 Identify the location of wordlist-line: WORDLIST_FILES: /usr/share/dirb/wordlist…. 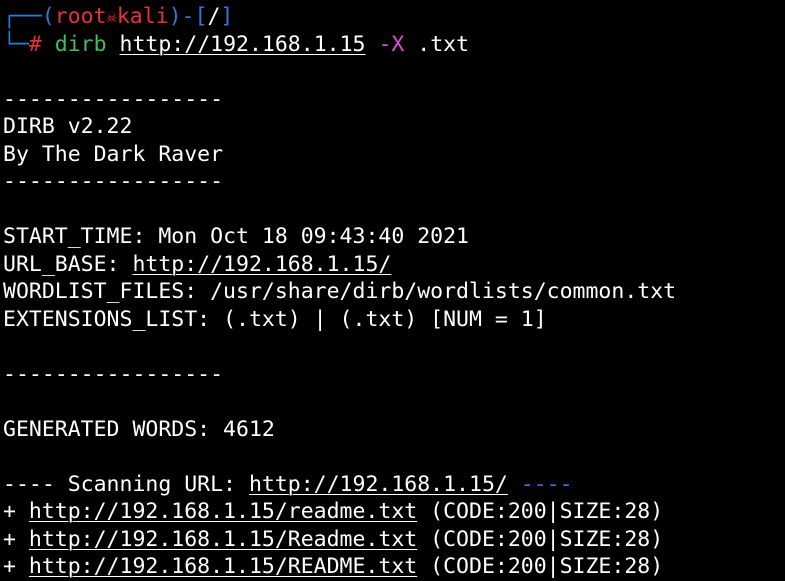
(394, 292).